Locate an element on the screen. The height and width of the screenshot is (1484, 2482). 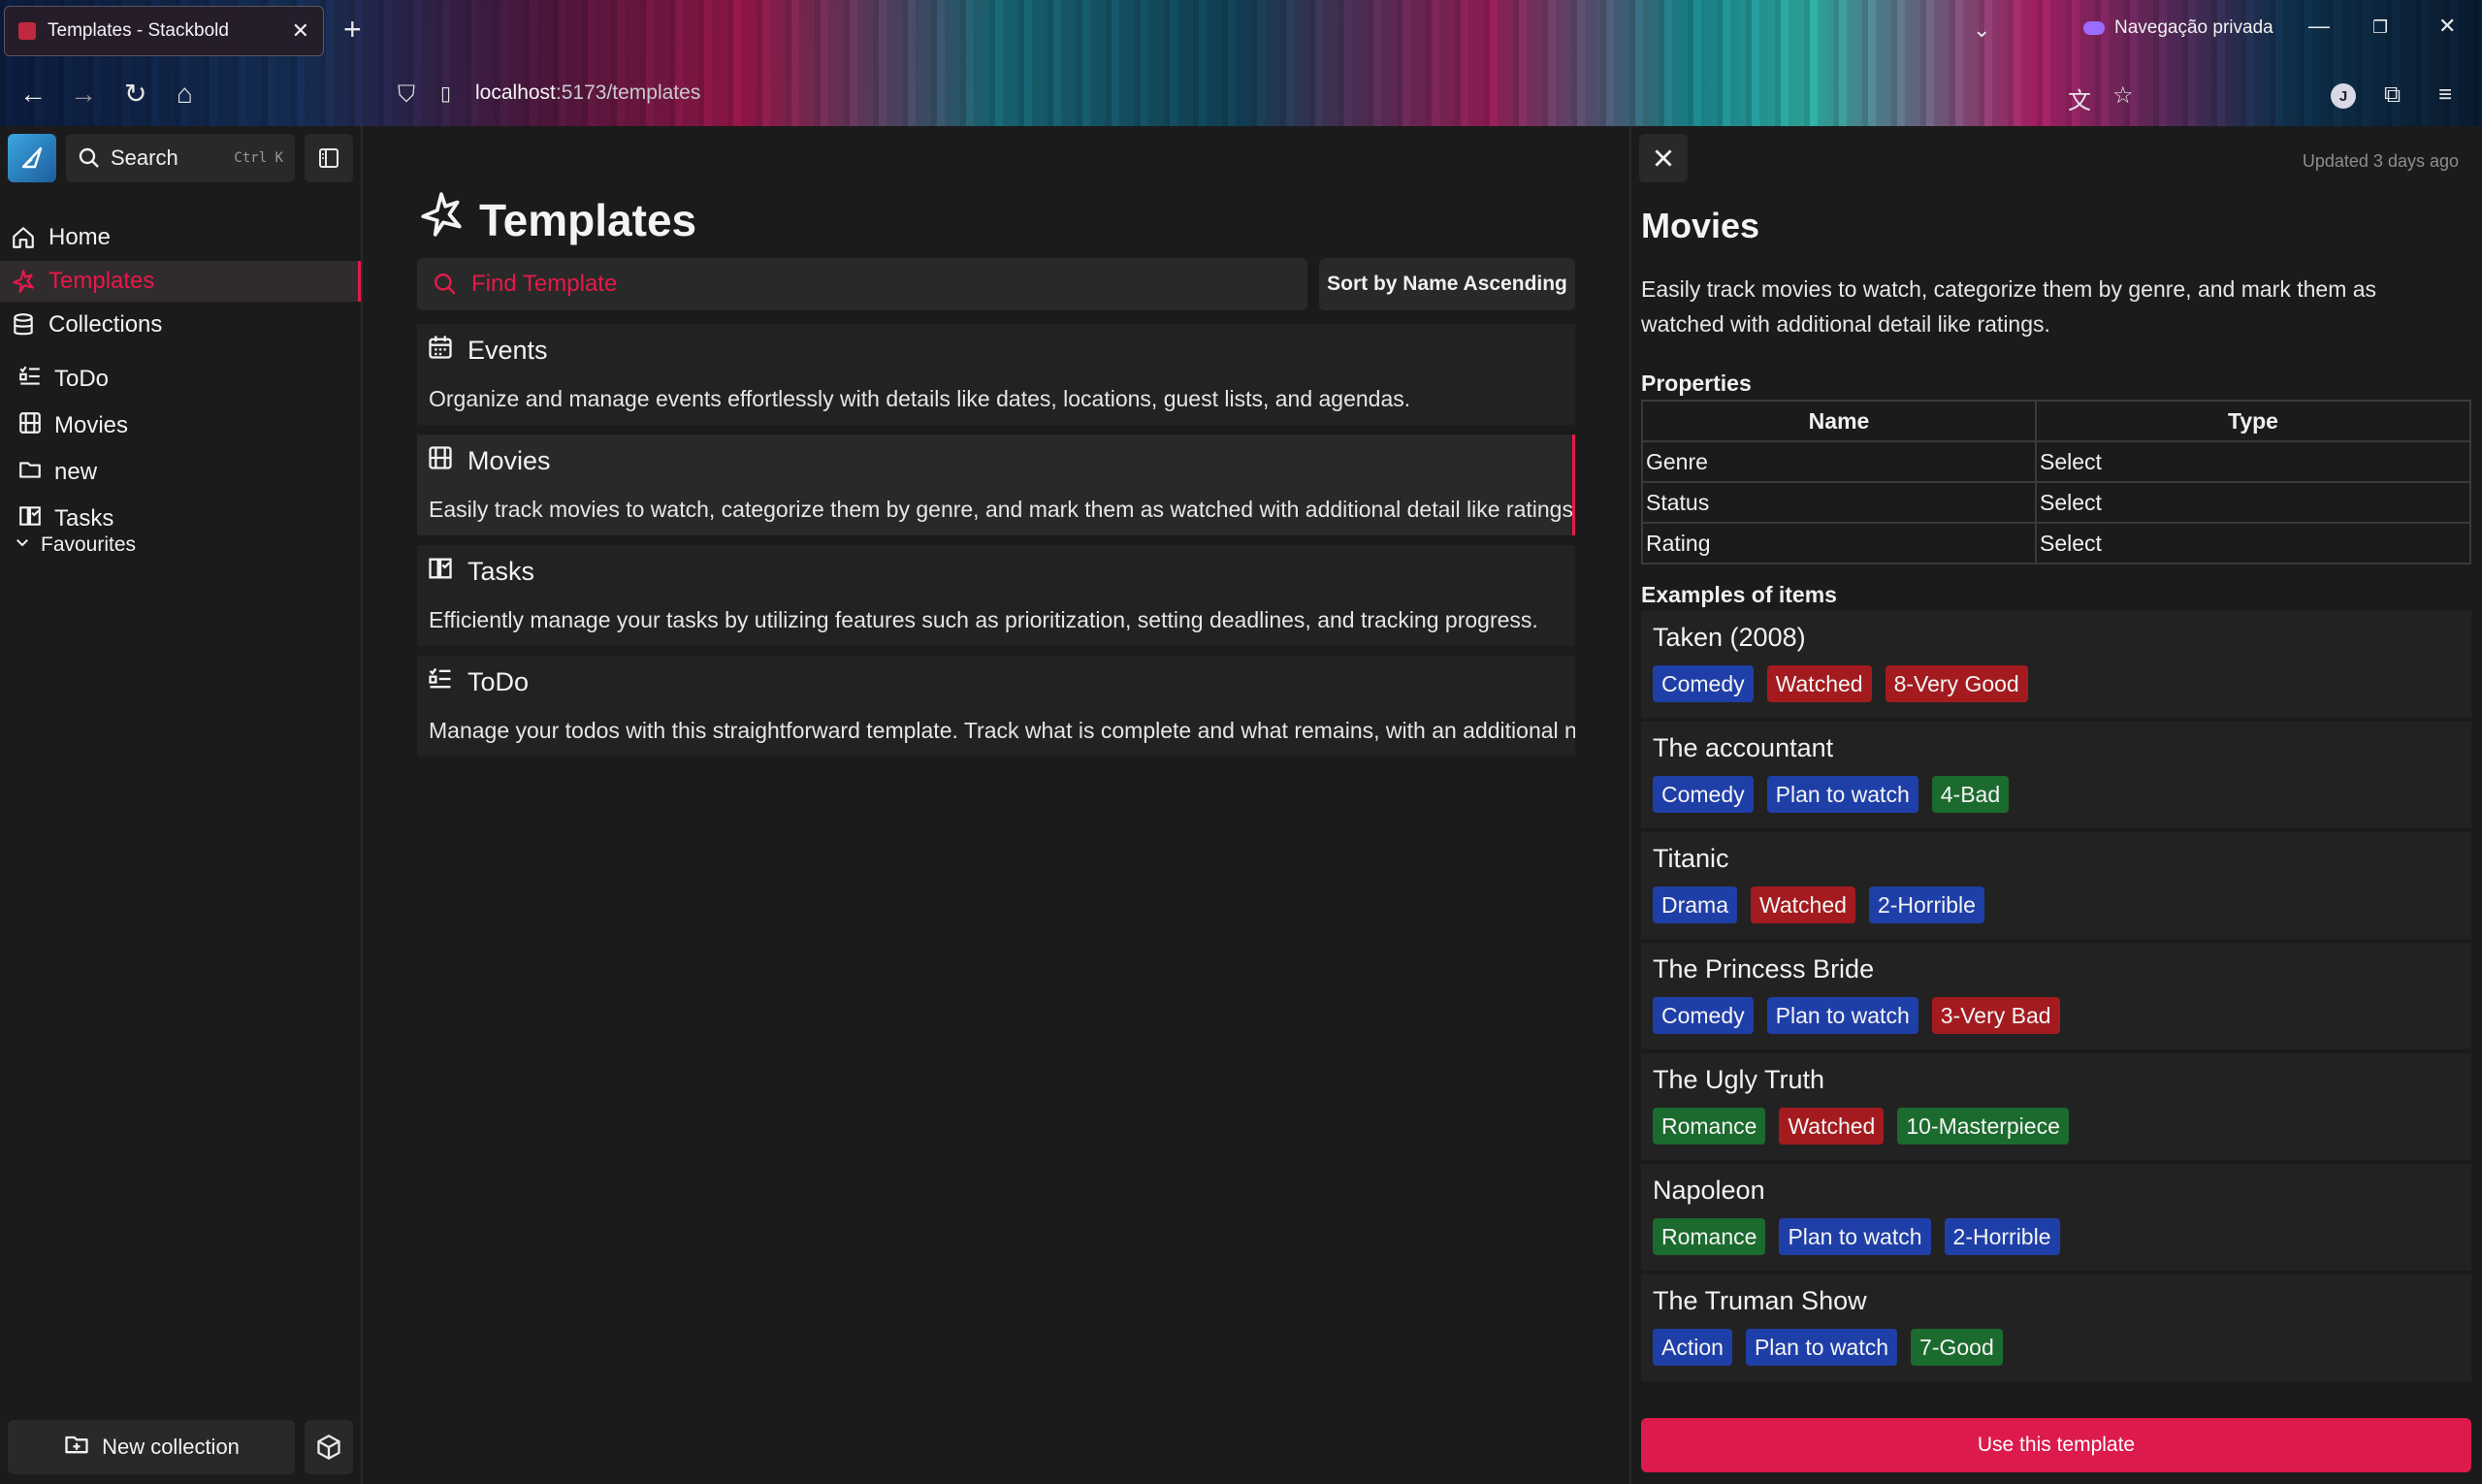
database-icon is located at coordinates (23, 325).